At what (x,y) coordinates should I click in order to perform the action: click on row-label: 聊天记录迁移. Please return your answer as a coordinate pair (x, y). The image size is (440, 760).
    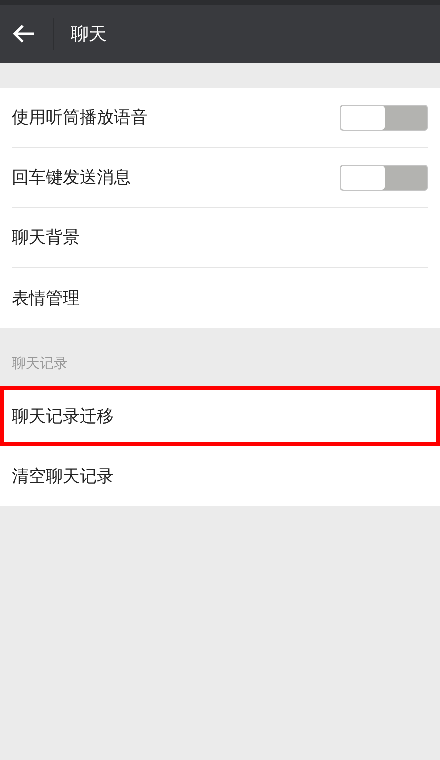
    Looking at the image, I should click on (63, 417).